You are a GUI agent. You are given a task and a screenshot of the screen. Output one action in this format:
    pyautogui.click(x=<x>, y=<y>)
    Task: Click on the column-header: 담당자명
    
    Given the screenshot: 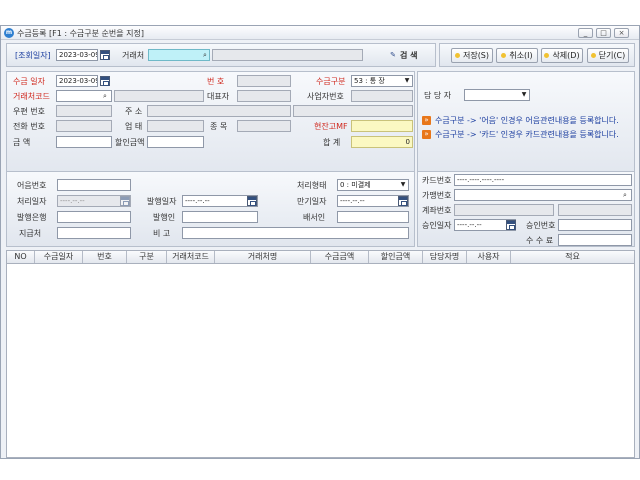 What is the action you would take?
    pyautogui.click(x=445, y=257)
    